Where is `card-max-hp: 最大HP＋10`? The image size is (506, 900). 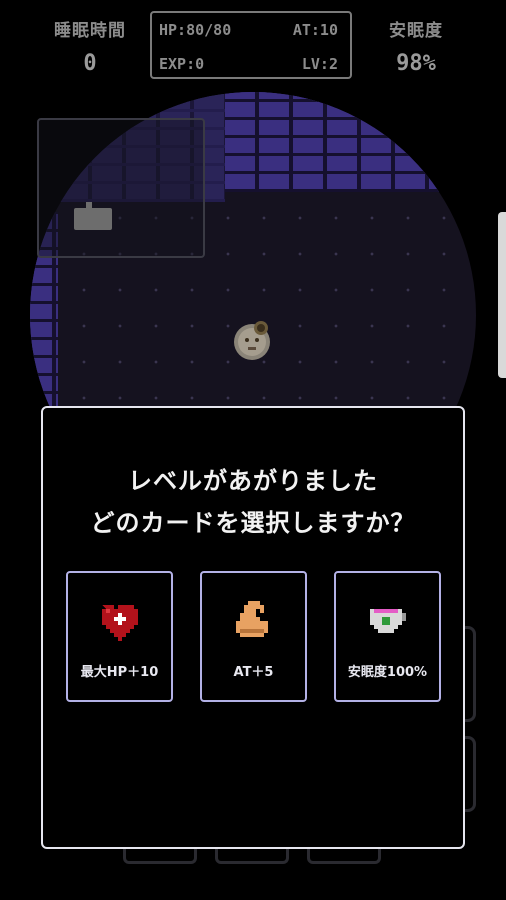 card-max-hp: 最大HP＋10 is located at coordinates (119, 636).